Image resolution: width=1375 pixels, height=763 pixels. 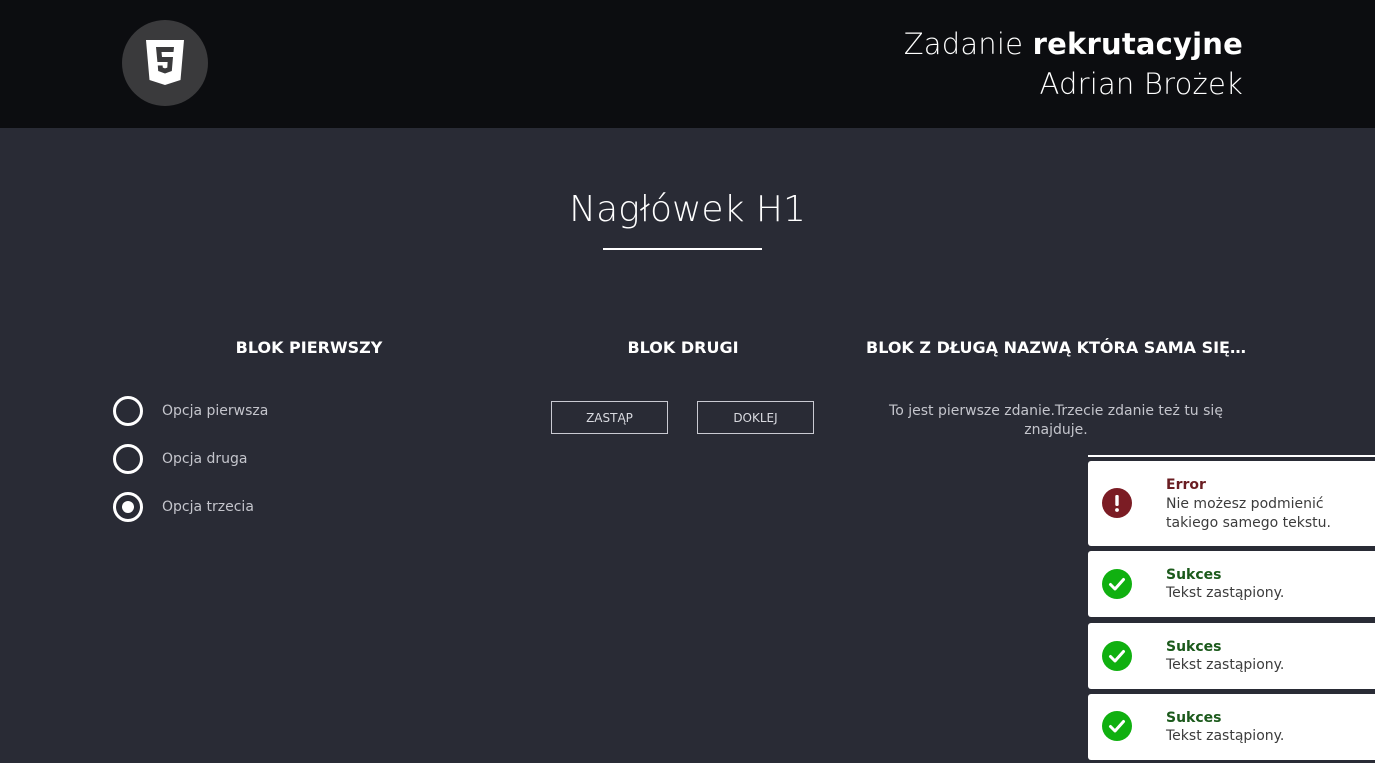 I want to click on radio-option-1: Opcja pierwsza, so click(x=190, y=411).